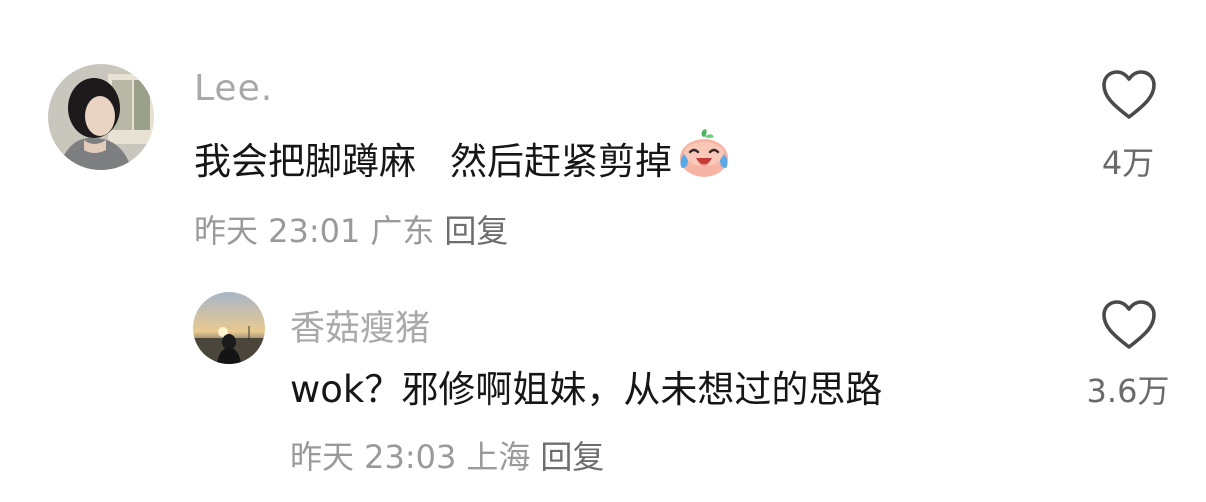 The height and width of the screenshot is (502, 1206). What do you see at coordinates (586, 389) in the screenshot?
I see `comment-text: wok？邪修啊姐妹，从未想过的思路` at bounding box center [586, 389].